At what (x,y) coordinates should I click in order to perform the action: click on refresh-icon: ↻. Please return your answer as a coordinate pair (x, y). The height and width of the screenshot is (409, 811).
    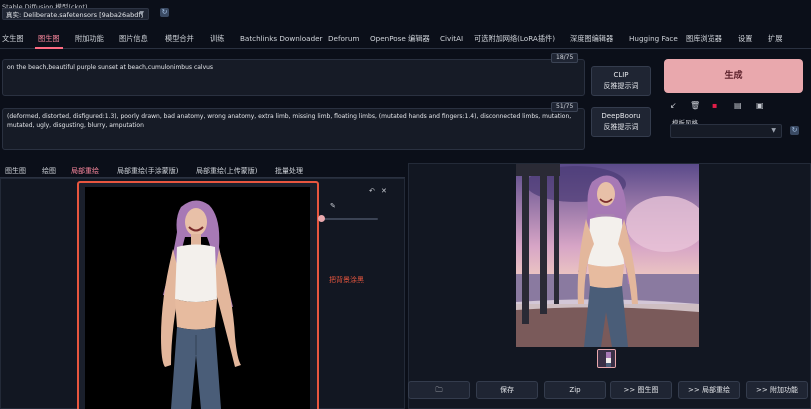
    Looking at the image, I should click on (164, 12).